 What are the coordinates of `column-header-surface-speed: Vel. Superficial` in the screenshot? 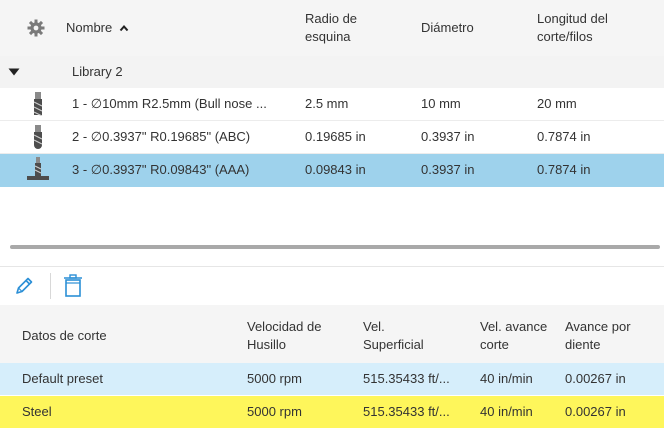 It's located at (403, 336).